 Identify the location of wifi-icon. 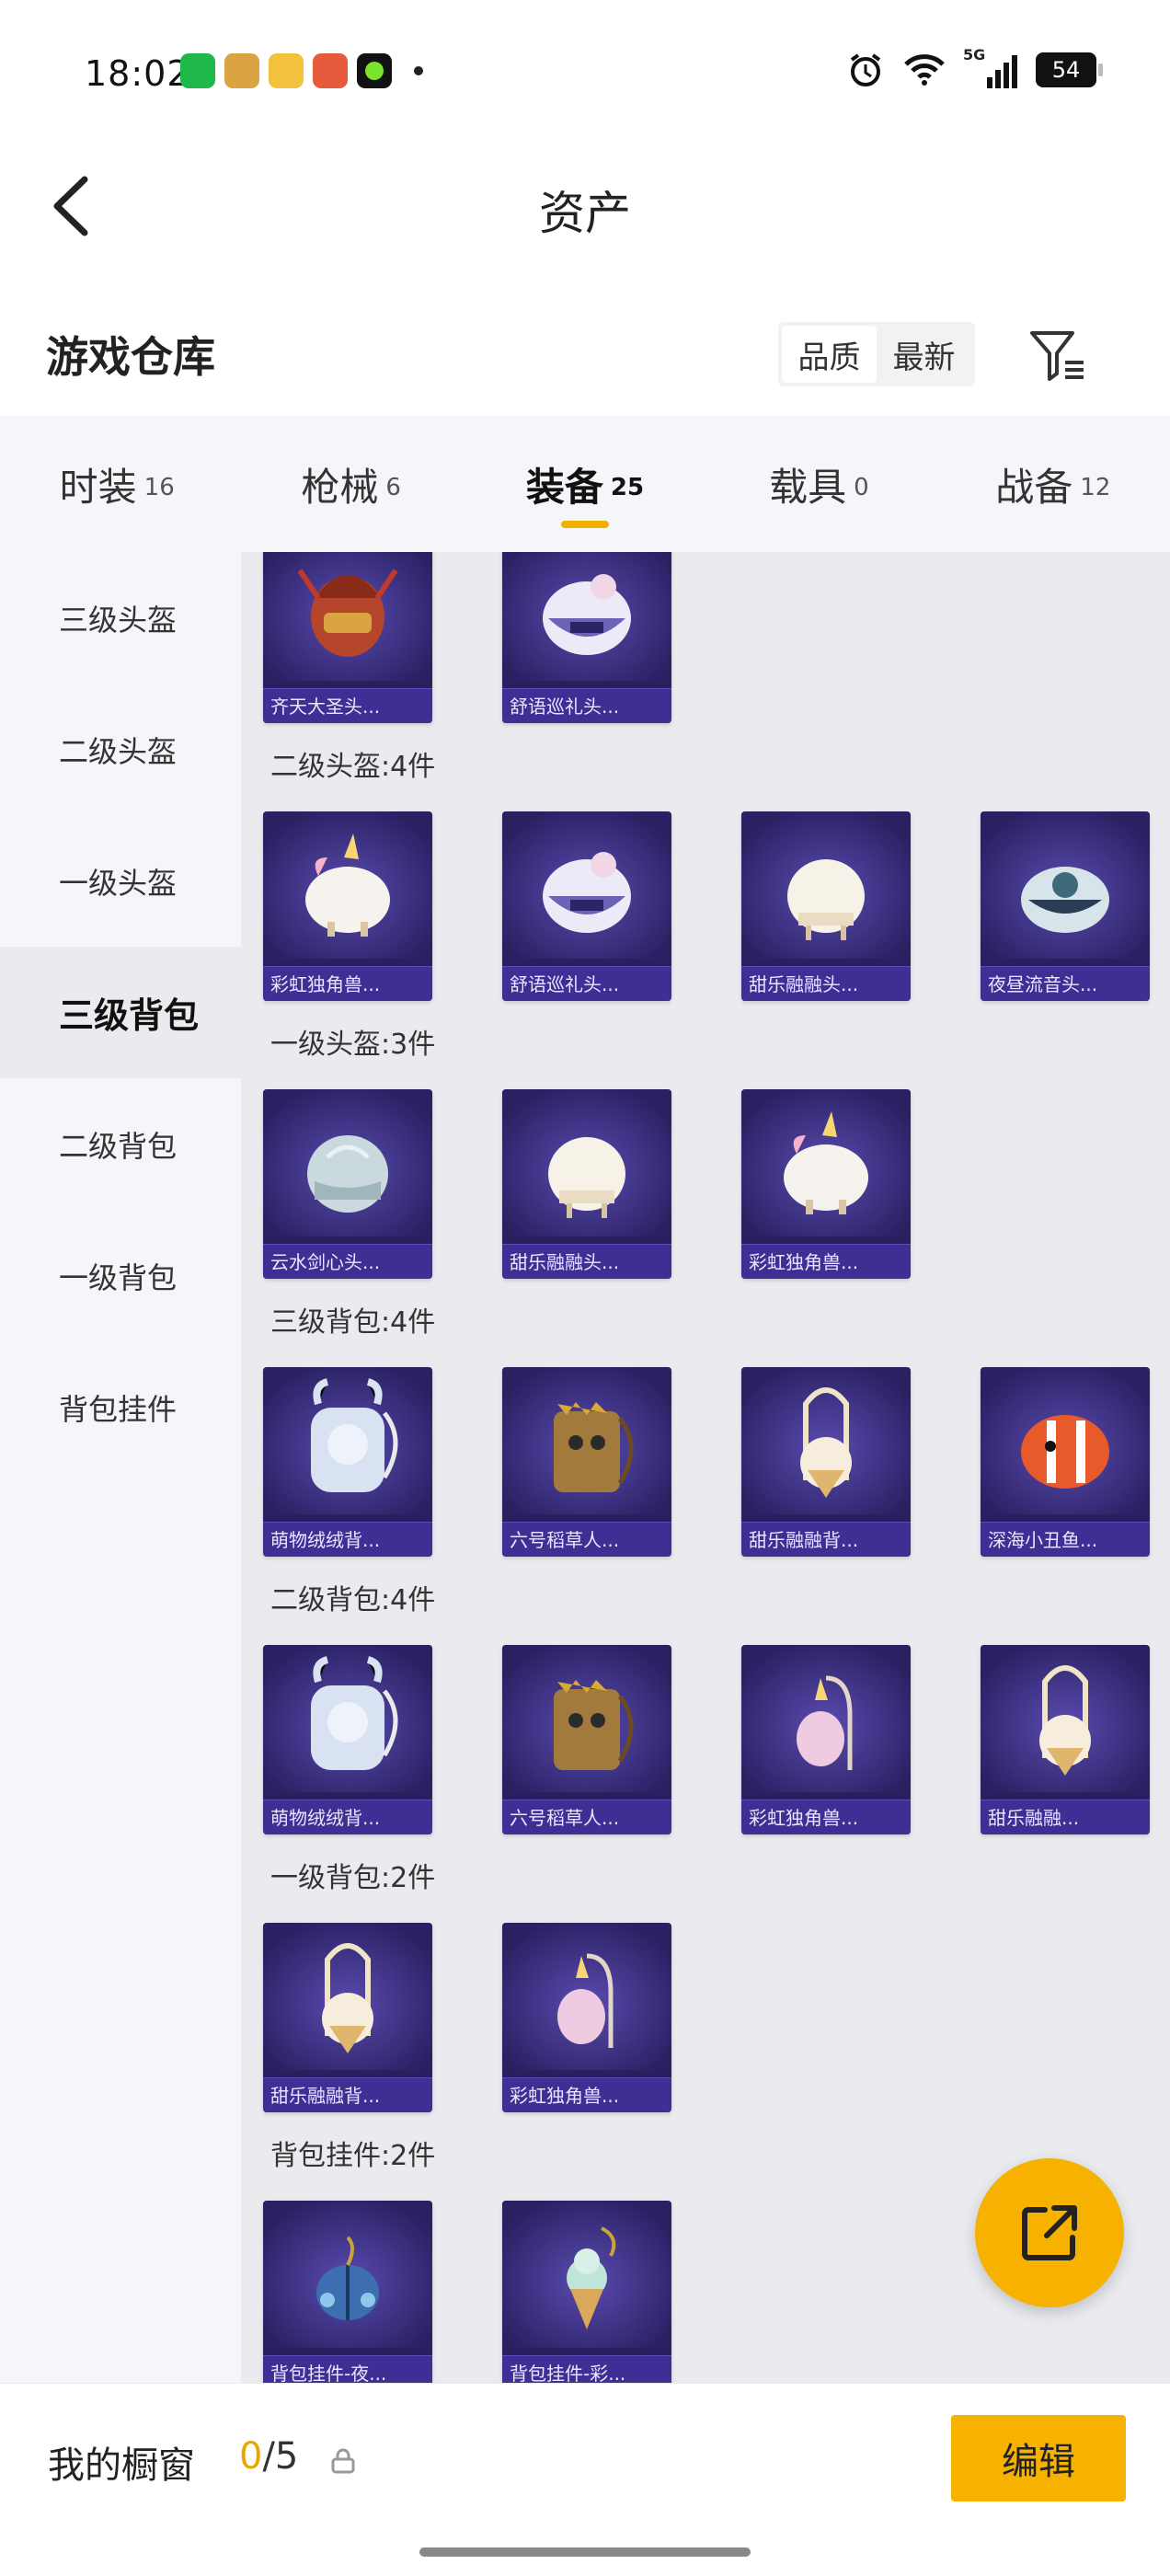
(924, 70).